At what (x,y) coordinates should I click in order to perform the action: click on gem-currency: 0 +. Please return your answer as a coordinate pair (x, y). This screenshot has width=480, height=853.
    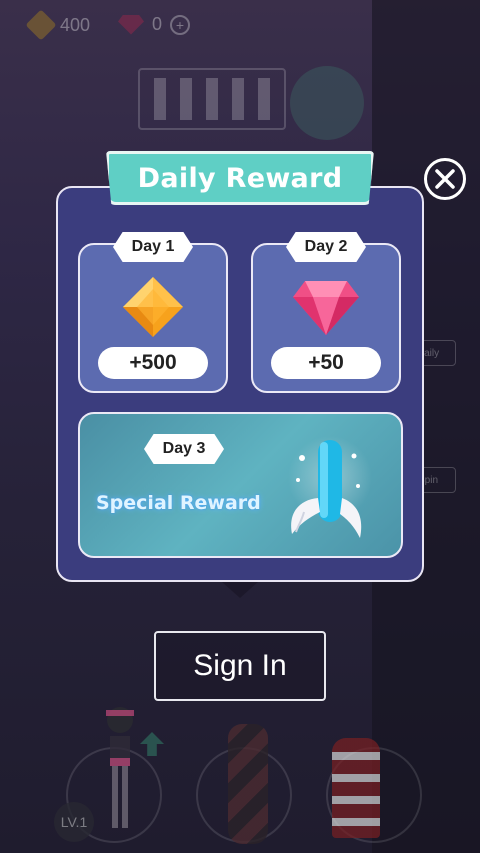
    Looking at the image, I should click on (154, 24).